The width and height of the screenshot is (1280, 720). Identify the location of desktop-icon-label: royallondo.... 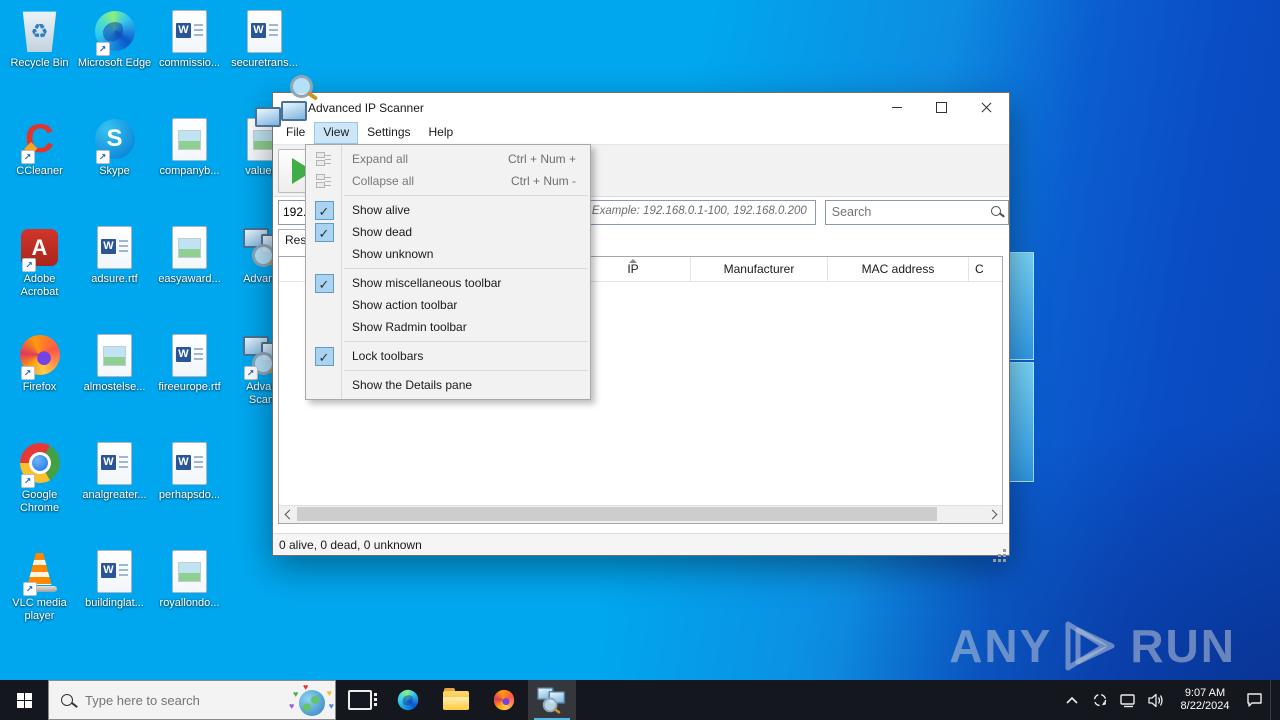
(189, 603).